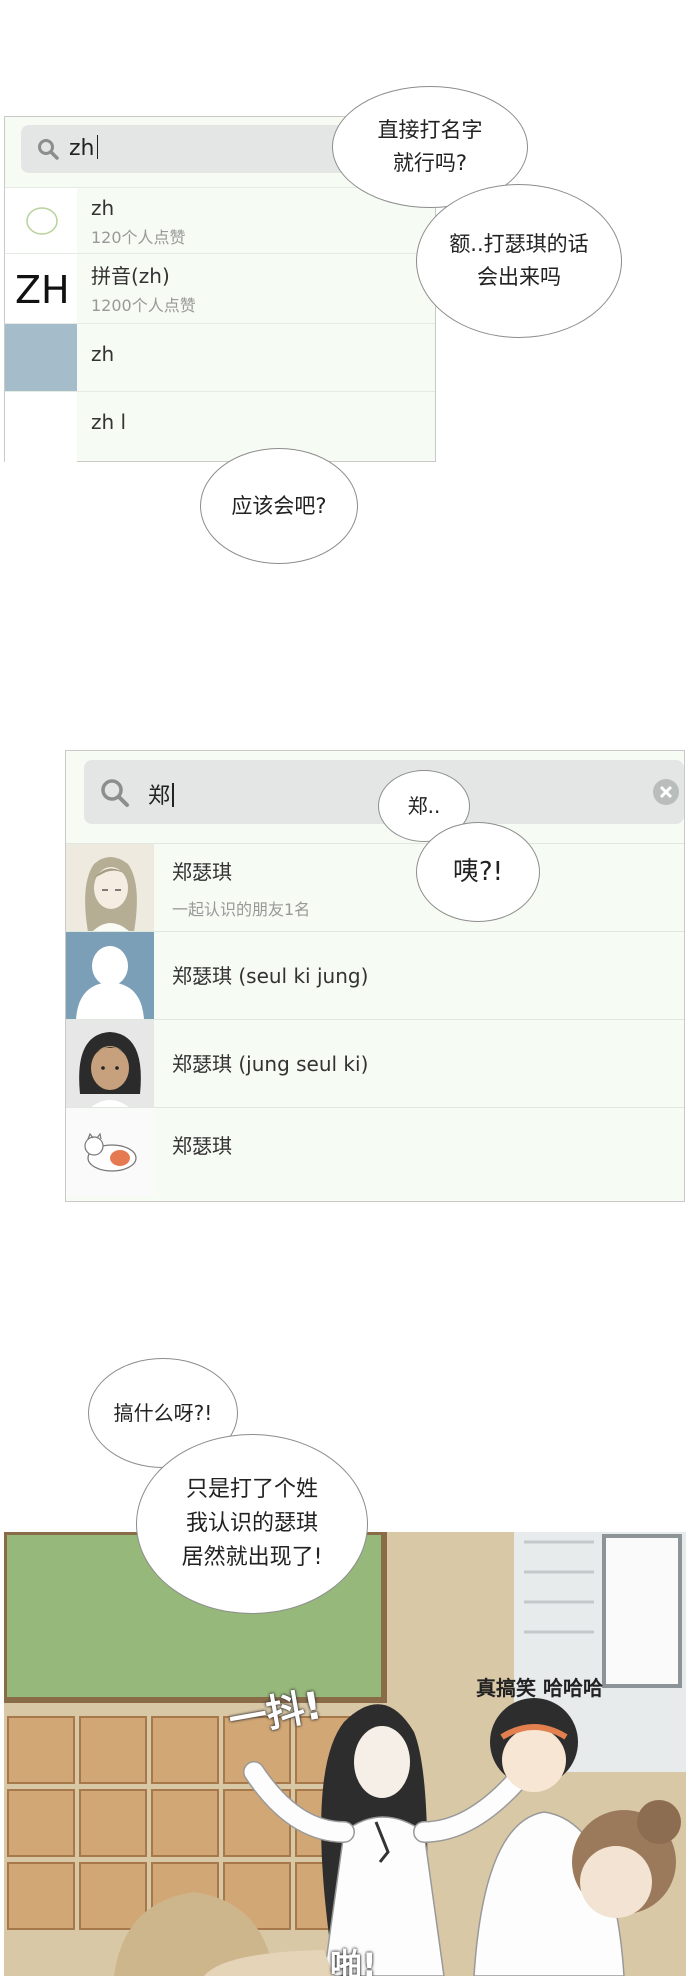 The height and width of the screenshot is (1976, 690). What do you see at coordinates (279, 506) in the screenshot?
I see `speech-bubble: 应该会吧?` at bounding box center [279, 506].